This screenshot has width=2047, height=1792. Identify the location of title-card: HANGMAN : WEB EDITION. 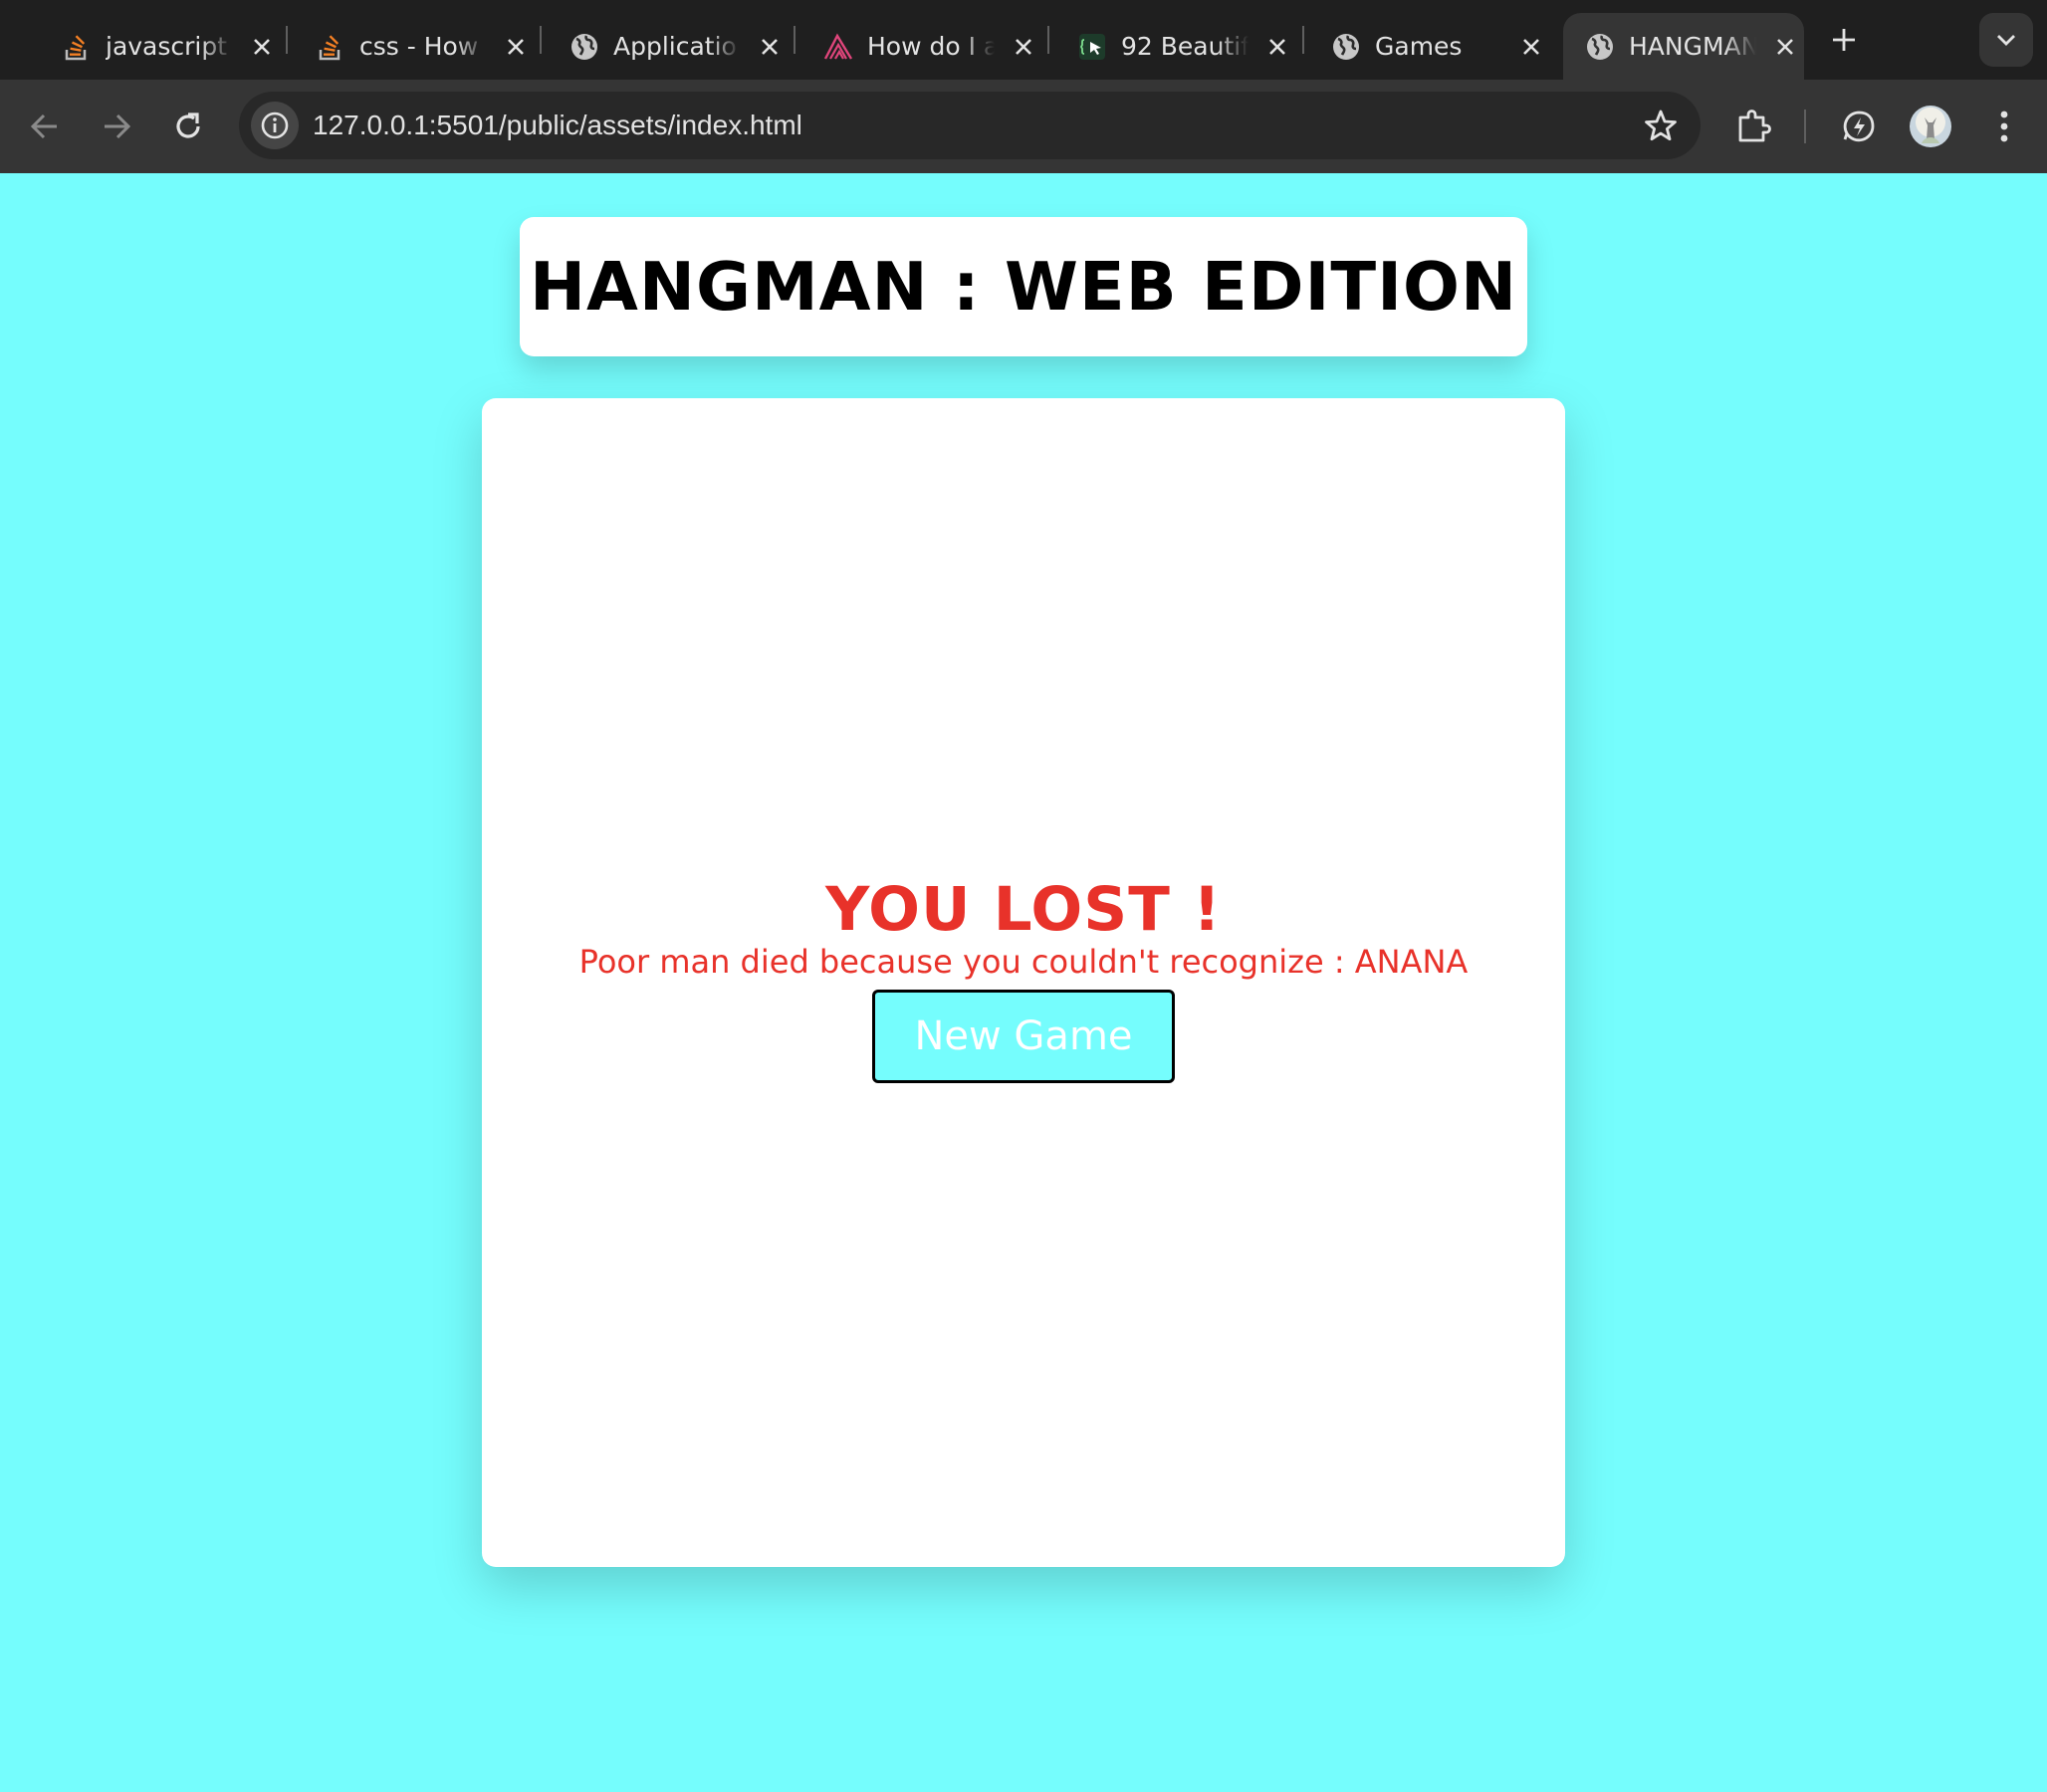
(1023, 286).